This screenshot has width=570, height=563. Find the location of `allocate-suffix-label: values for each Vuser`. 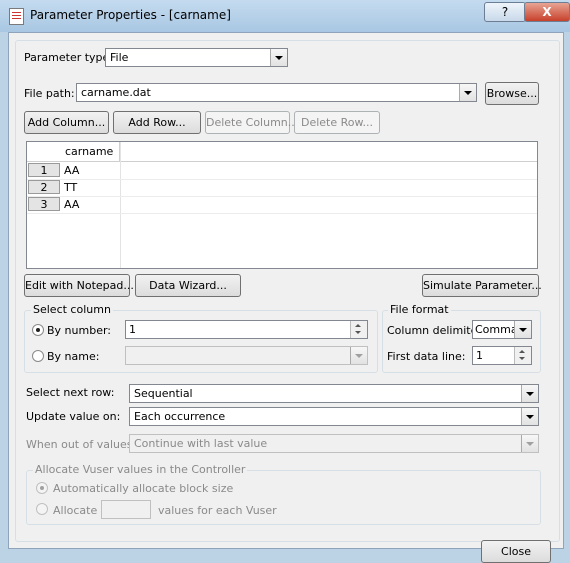

allocate-suffix-label: values for each Vuser is located at coordinates (217, 510).